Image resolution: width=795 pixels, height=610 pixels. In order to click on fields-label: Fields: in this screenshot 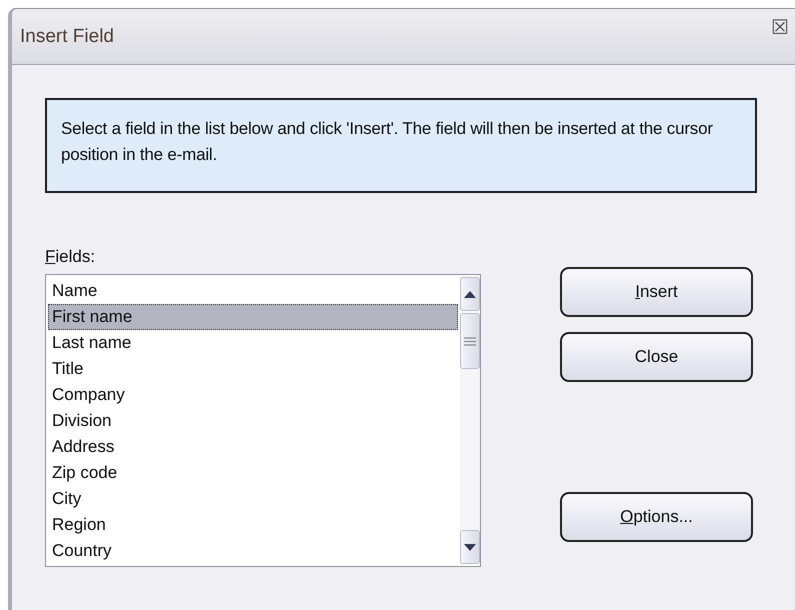, I will do `click(70, 257)`.